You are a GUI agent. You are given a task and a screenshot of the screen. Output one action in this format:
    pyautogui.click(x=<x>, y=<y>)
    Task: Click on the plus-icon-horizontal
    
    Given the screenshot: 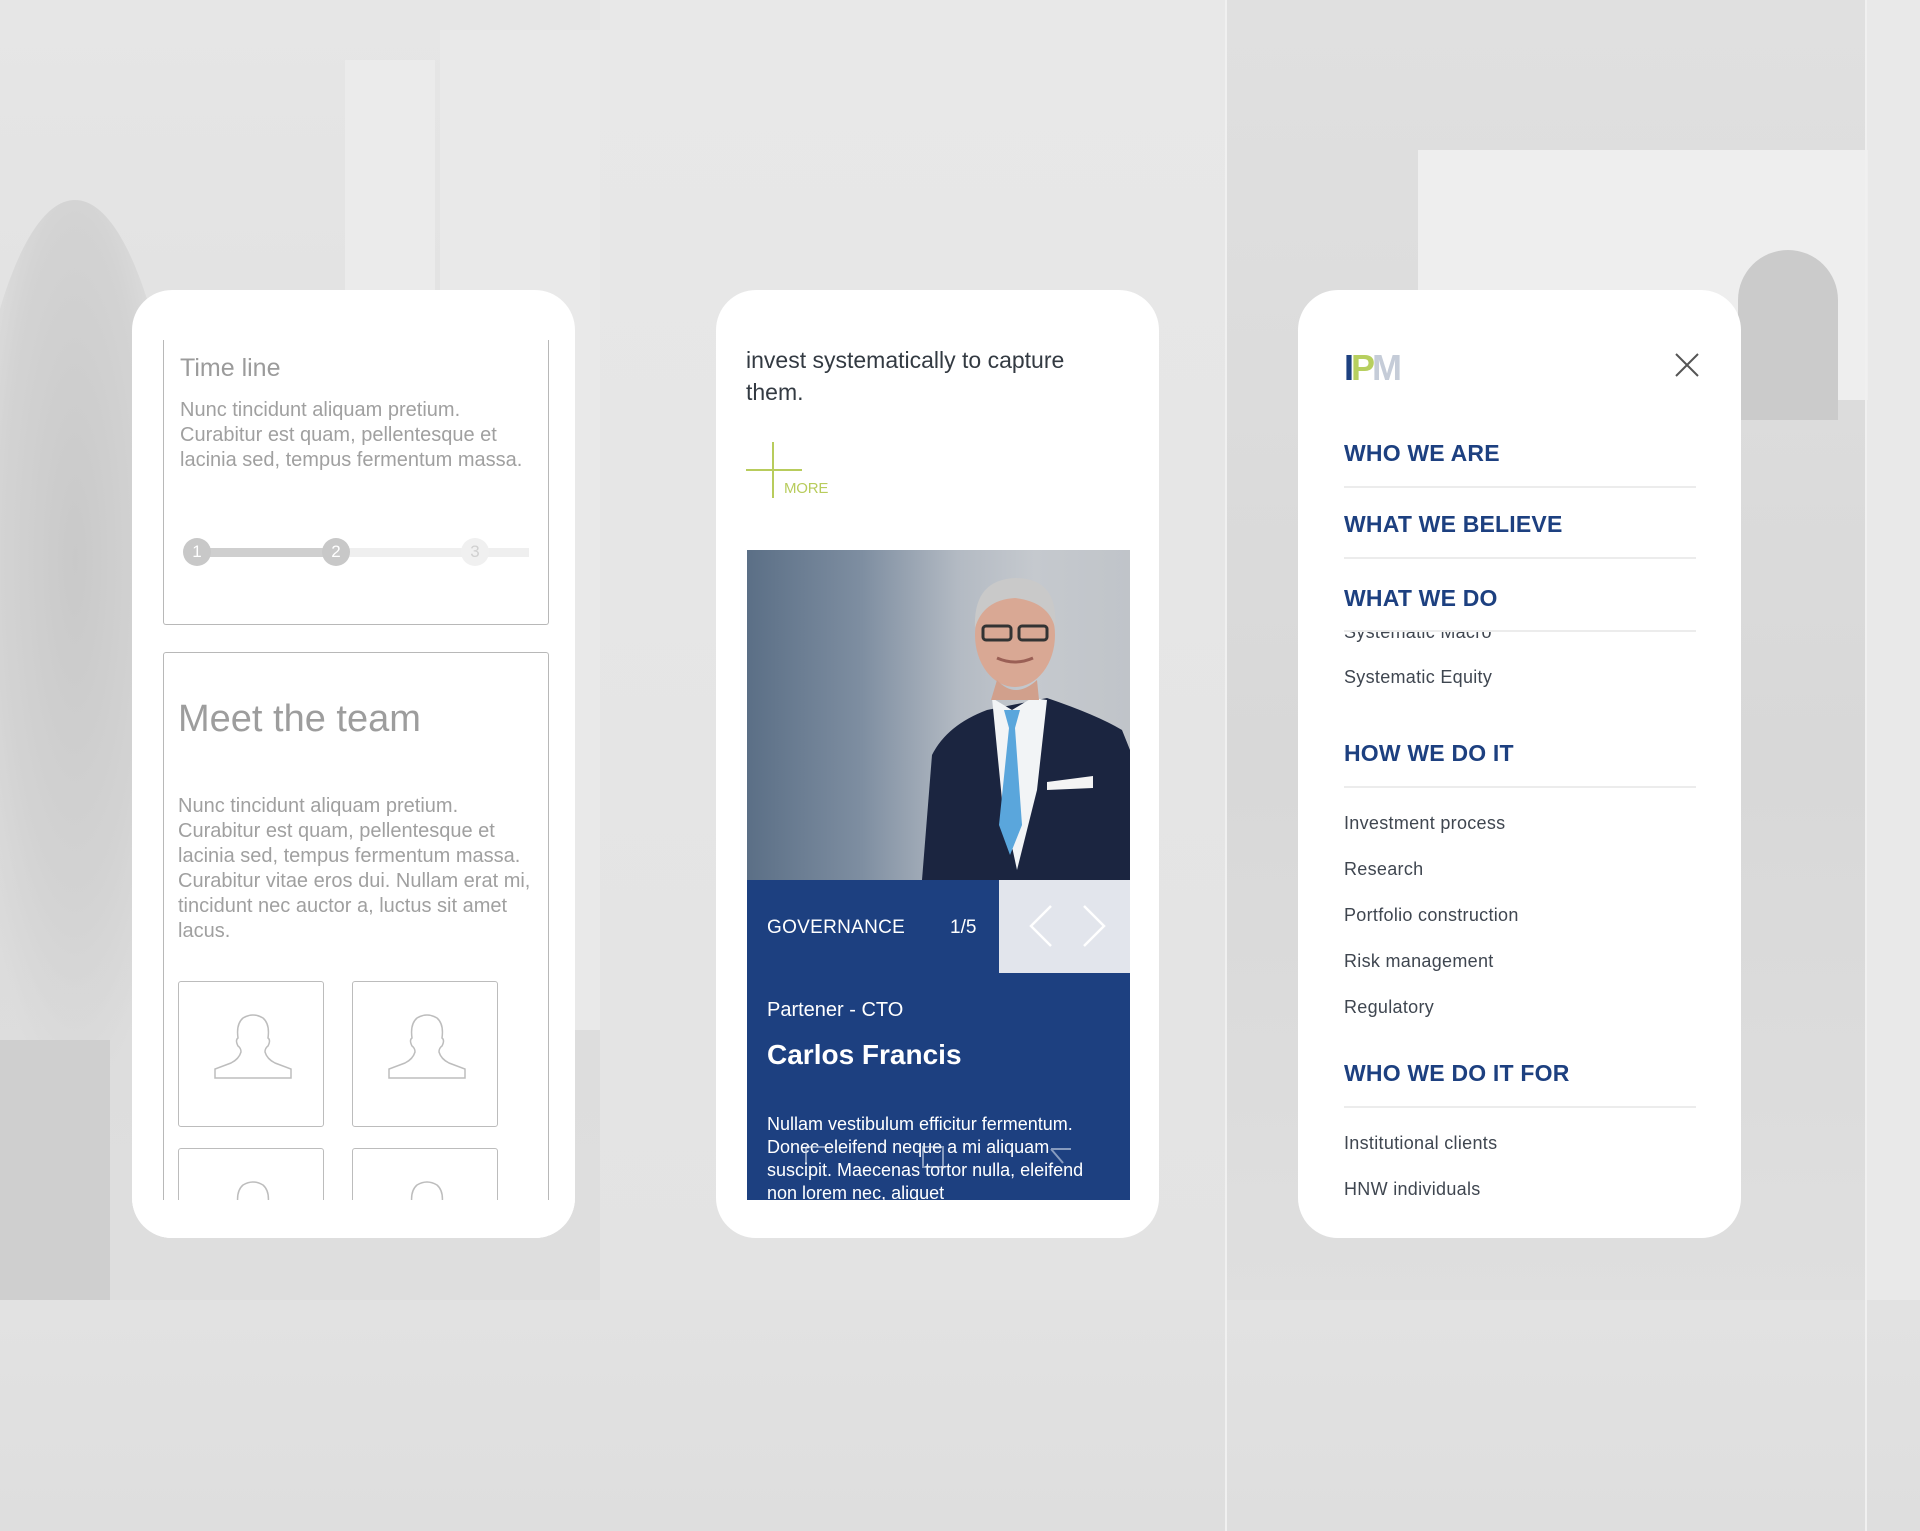 What is the action you would take?
    pyautogui.click(x=774, y=470)
    